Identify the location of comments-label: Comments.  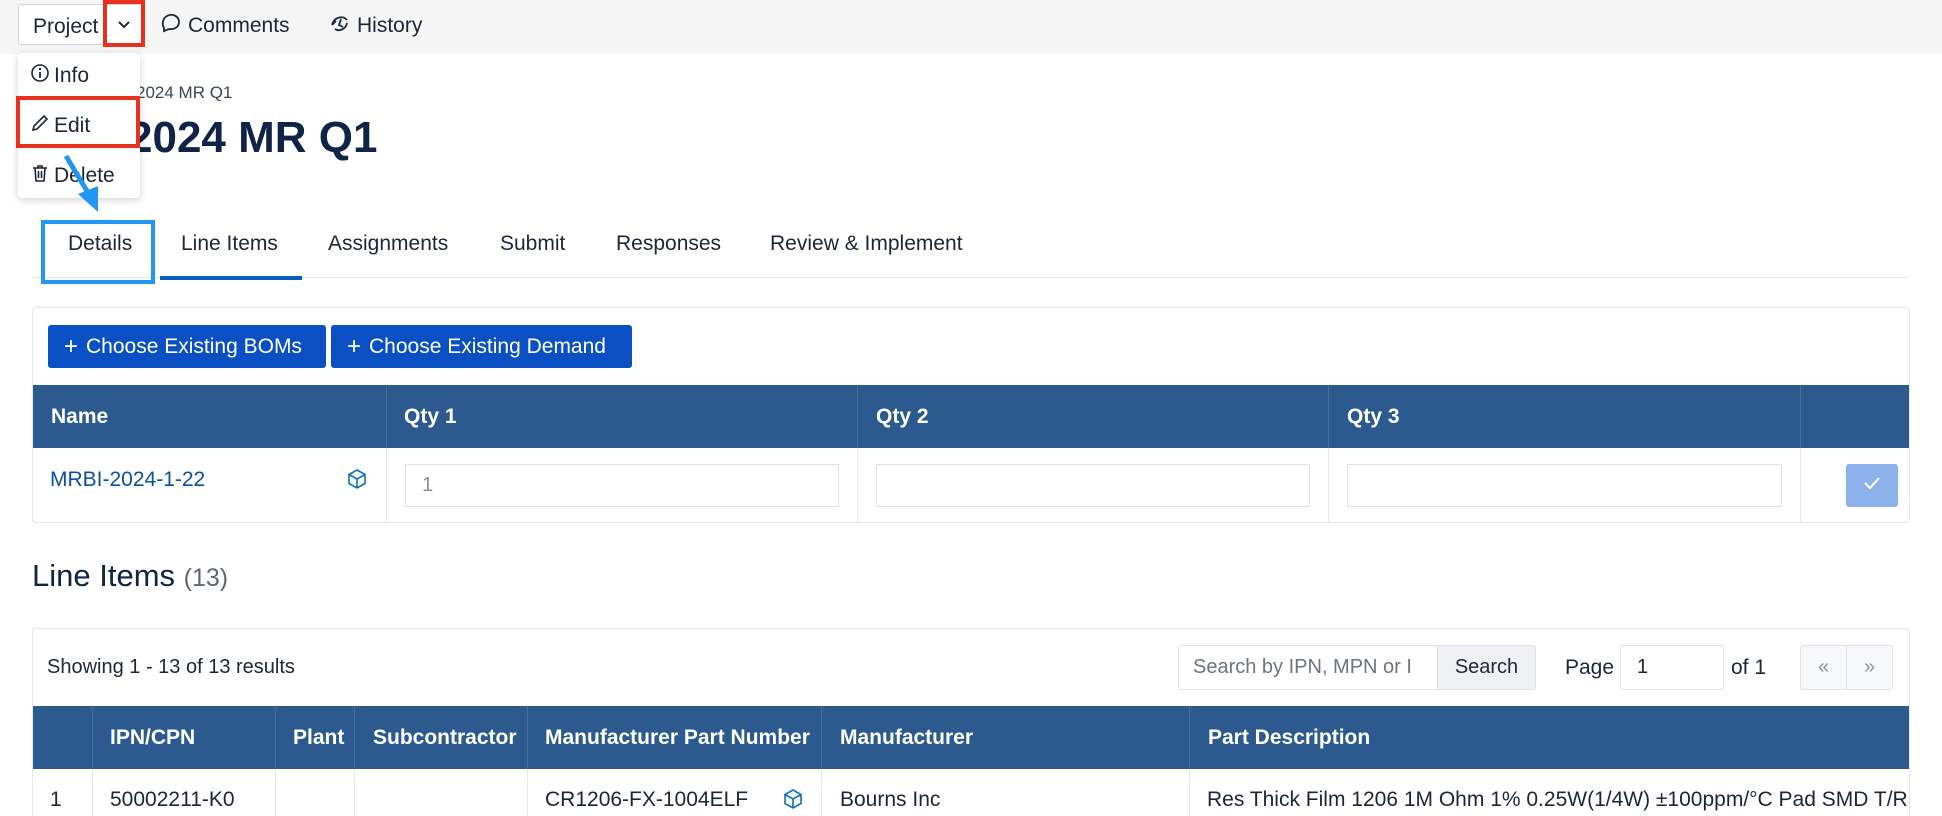
(239, 25).